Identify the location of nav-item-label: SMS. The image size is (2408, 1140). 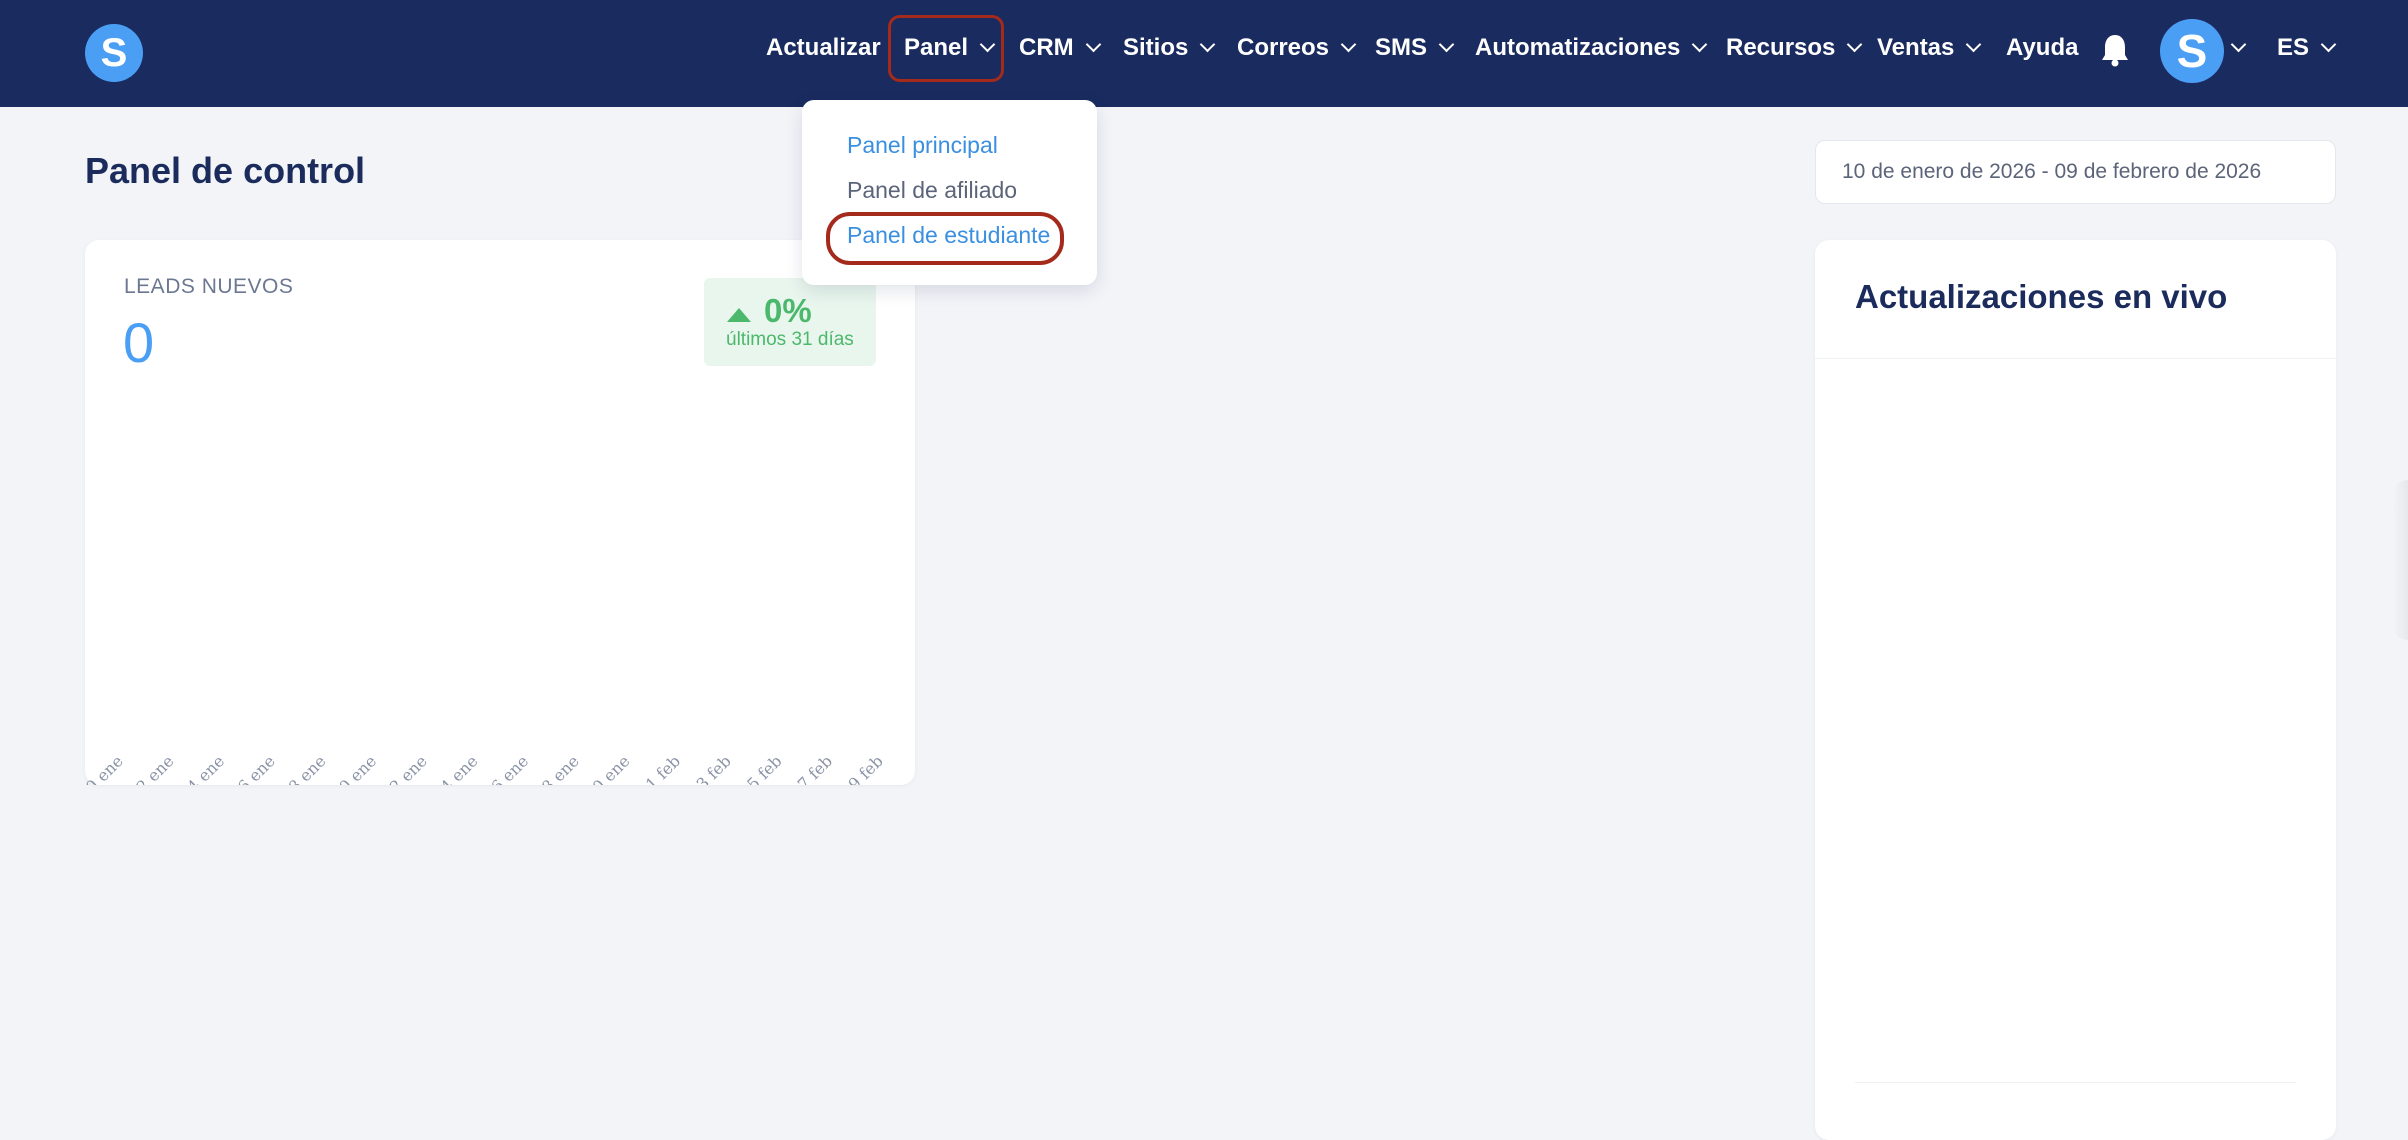
(1401, 47).